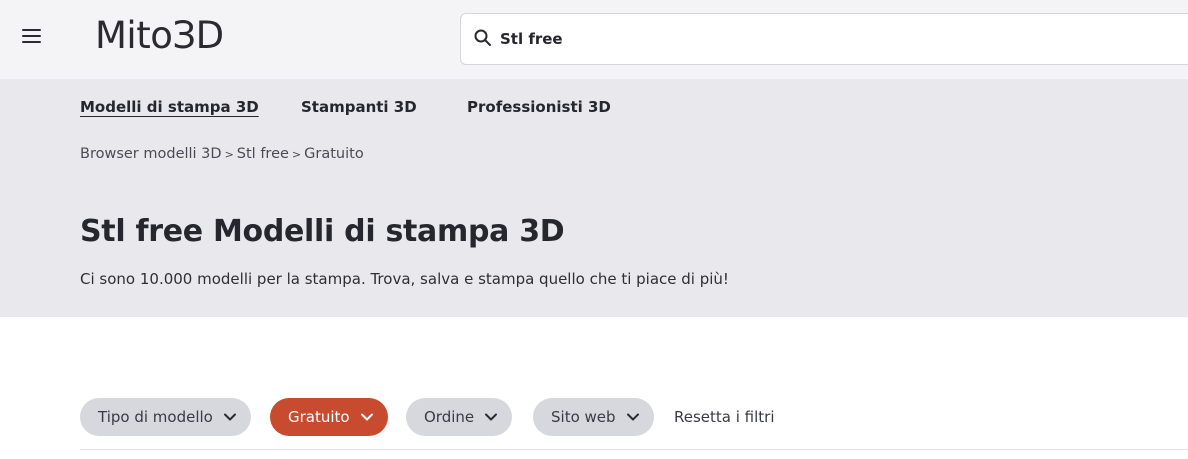  I want to click on breadcrumb-item-browser: Browser modelli 3D, so click(151, 154).